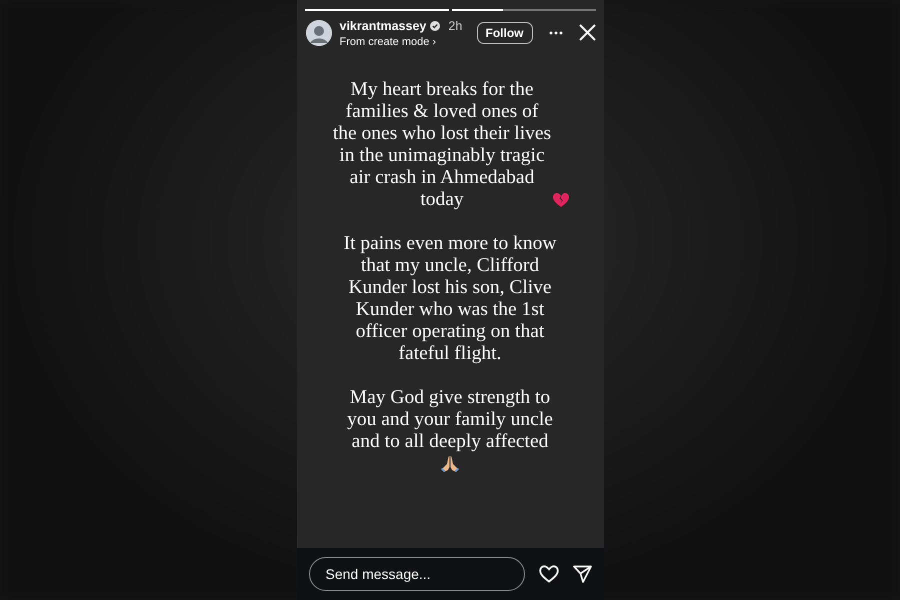 The width and height of the screenshot is (900, 600). What do you see at coordinates (450, 464) in the screenshot?
I see `praying-hands-icon` at bounding box center [450, 464].